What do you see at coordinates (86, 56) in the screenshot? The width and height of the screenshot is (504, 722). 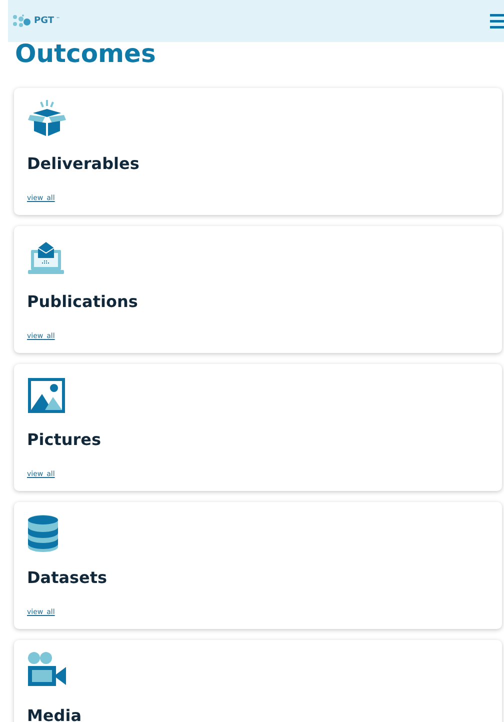 I see `page-title: Outcomes` at bounding box center [86, 56].